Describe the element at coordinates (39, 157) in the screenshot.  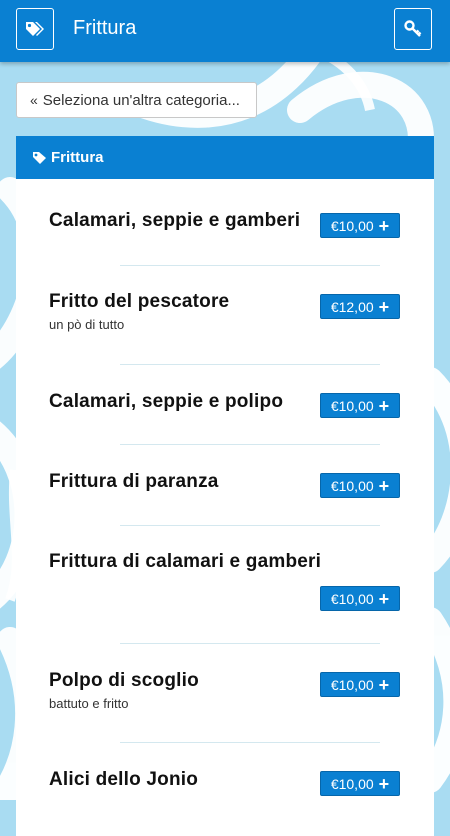
I see `tag-icon` at that location.